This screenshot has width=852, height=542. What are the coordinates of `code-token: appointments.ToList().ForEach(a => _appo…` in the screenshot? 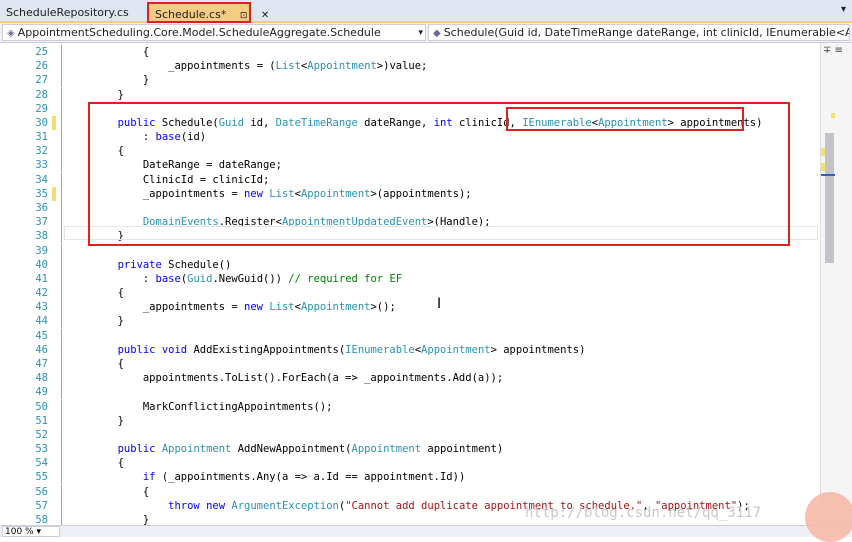 It's located at (285, 378).